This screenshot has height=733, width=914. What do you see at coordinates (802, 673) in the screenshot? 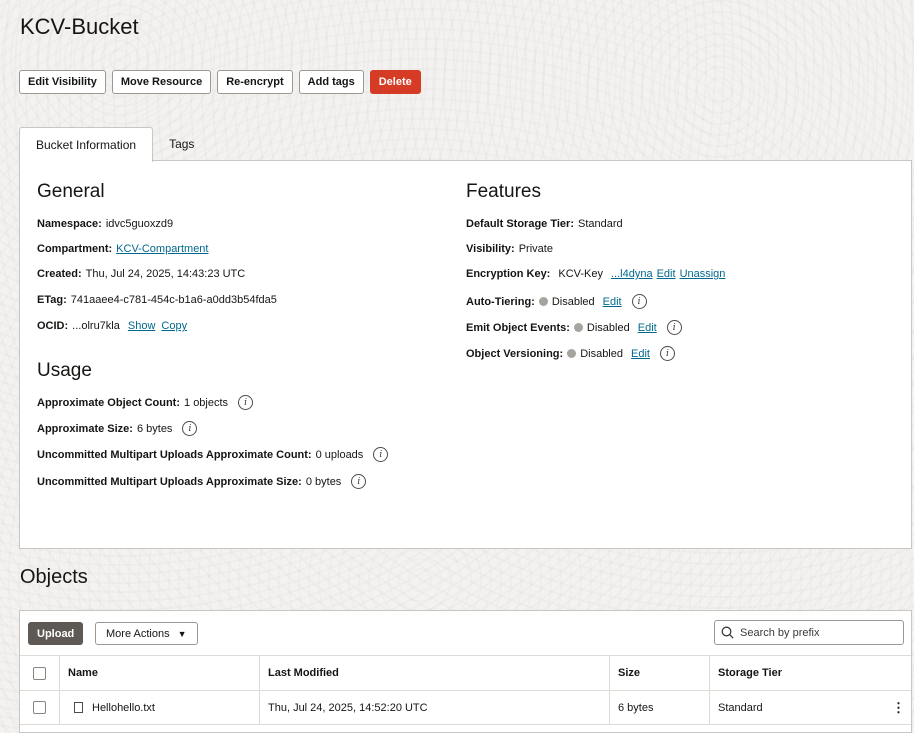
I see `column-header-storage-tier: Storage Tier` at bounding box center [802, 673].